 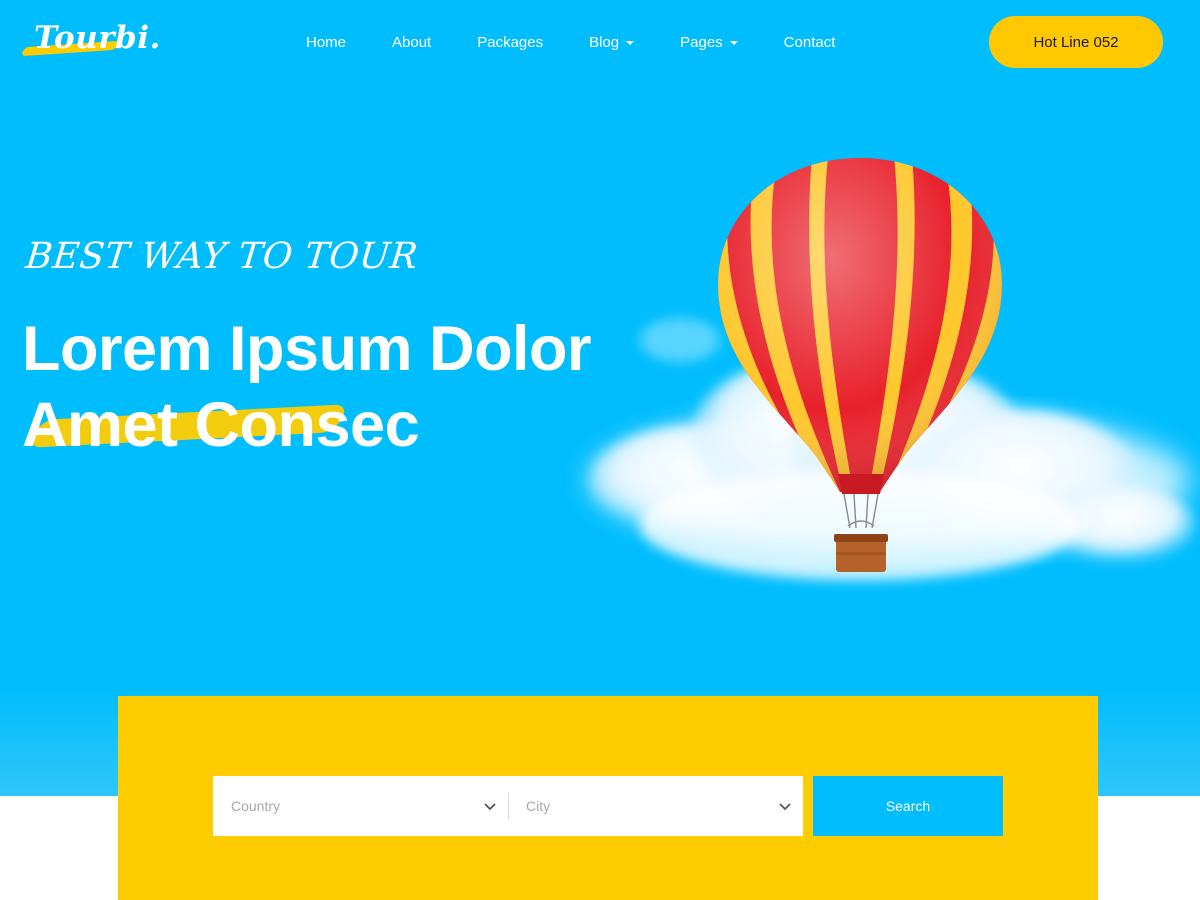 What do you see at coordinates (604, 42) in the screenshot?
I see `nav-item-label: Blog` at bounding box center [604, 42].